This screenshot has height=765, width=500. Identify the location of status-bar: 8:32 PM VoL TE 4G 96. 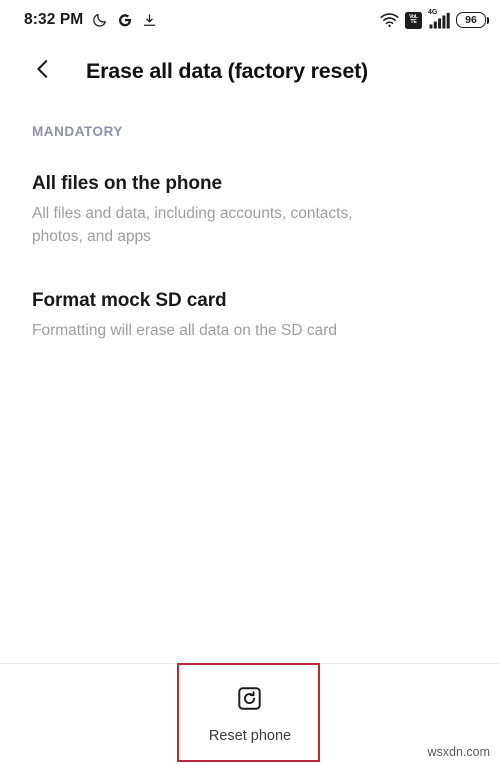
(250, 20).